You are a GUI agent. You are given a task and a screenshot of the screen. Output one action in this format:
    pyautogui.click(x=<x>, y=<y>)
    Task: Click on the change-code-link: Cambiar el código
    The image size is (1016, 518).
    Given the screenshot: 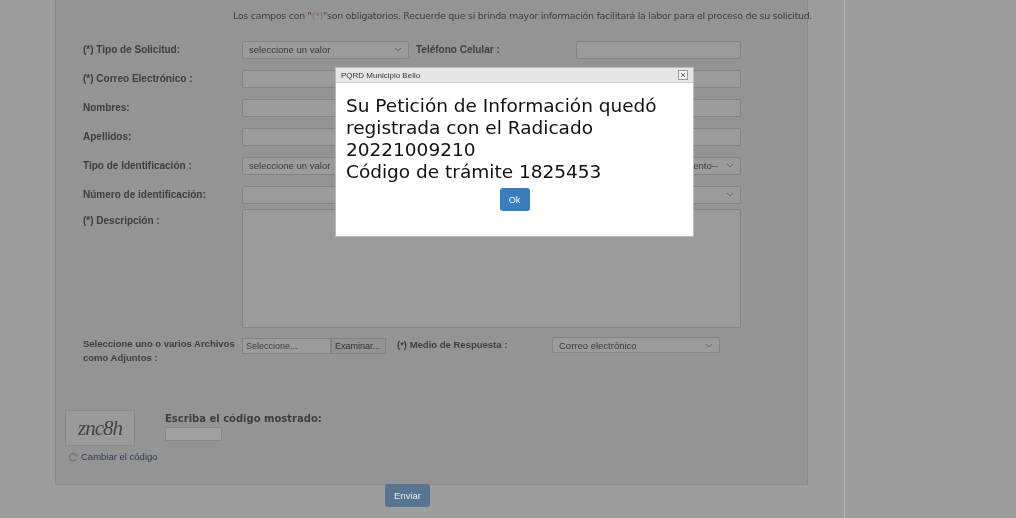 What is the action you would take?
    pyautogui.click(x=119, y=456)
    